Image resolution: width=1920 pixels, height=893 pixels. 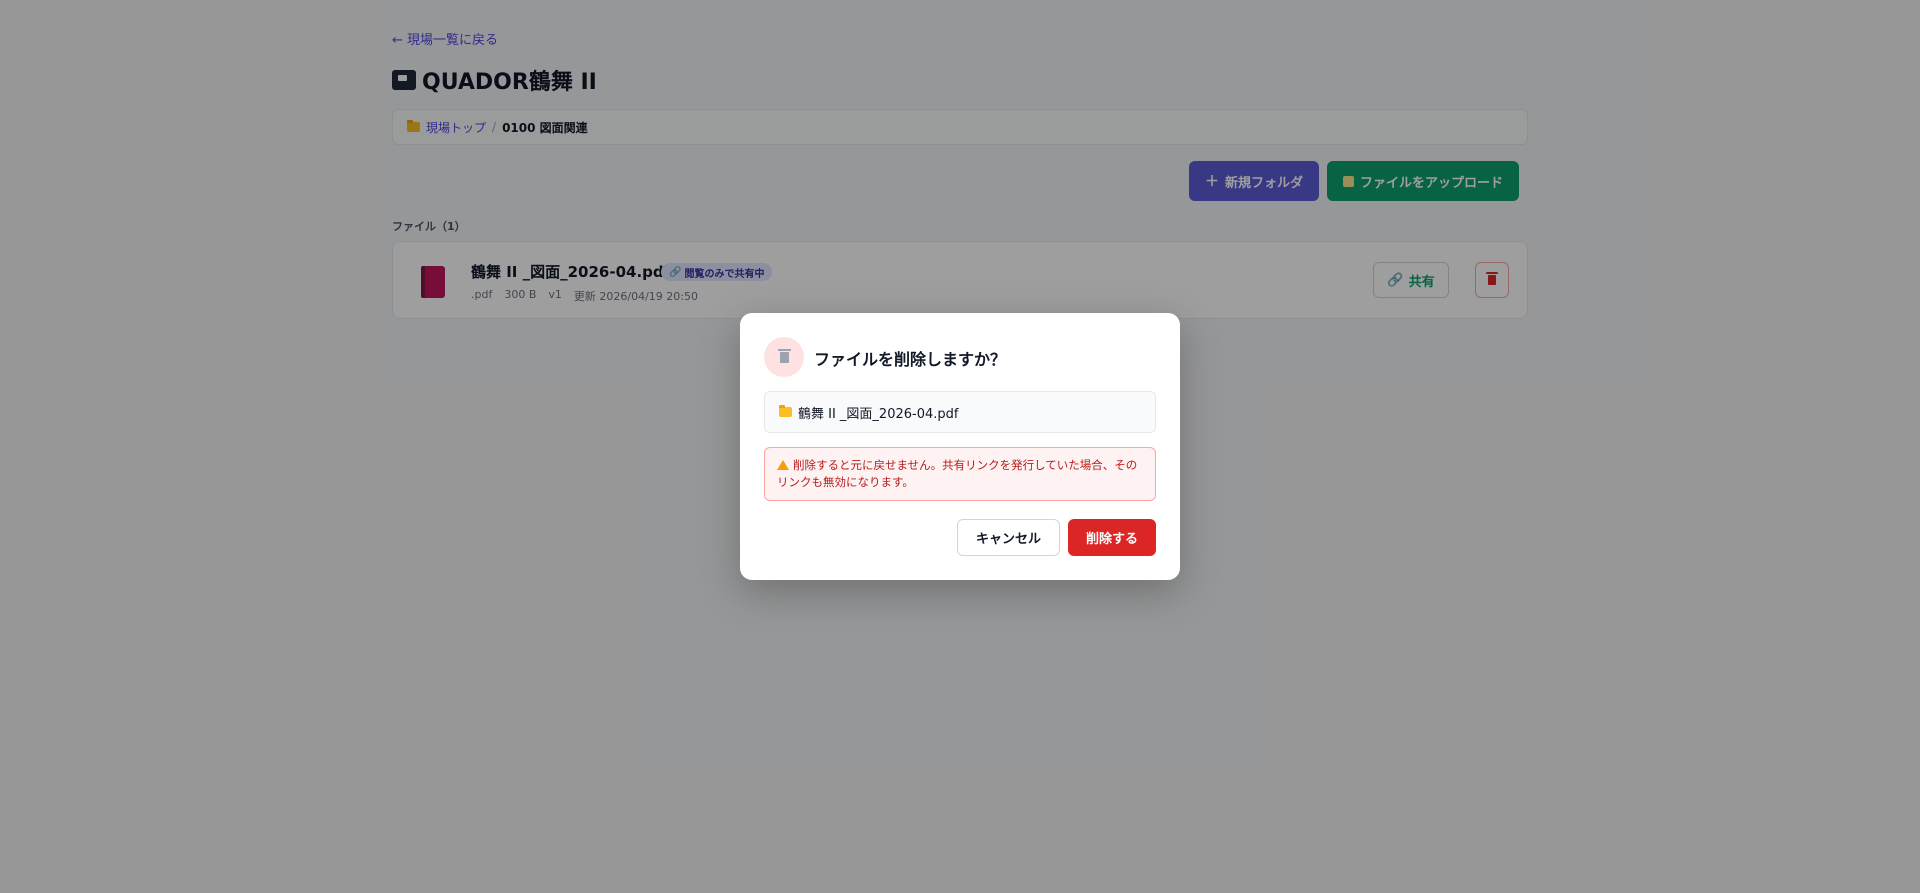 What do you see at coordinates (1008, 537) in the screenshot?
I see `cancel-button: キャンセル` at bounding box center [1008, 537].